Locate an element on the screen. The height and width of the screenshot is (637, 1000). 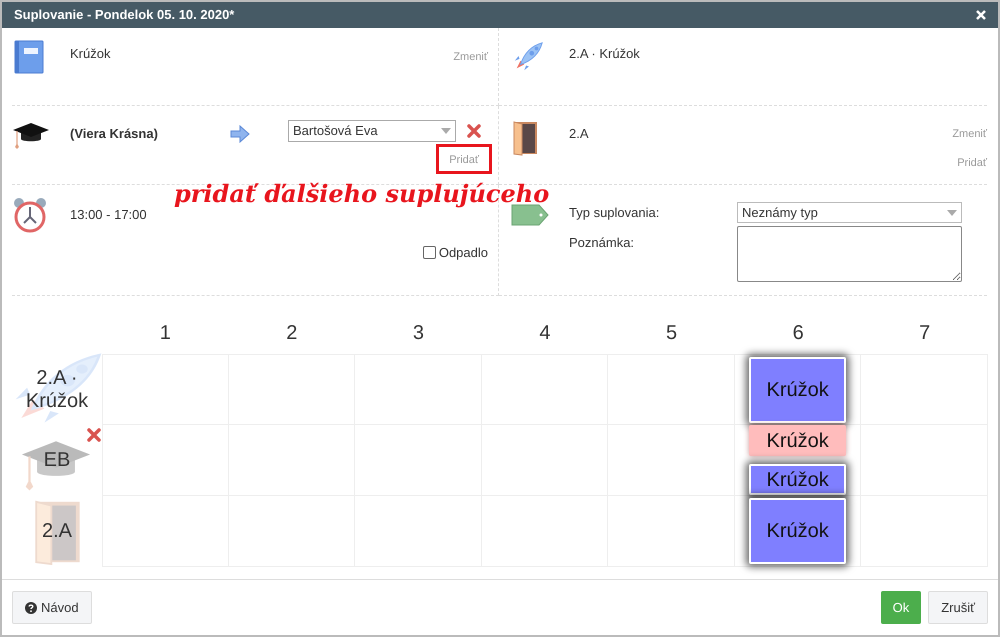
teacher-name: (Viera Krásna) is located at coordinates (114, 134).